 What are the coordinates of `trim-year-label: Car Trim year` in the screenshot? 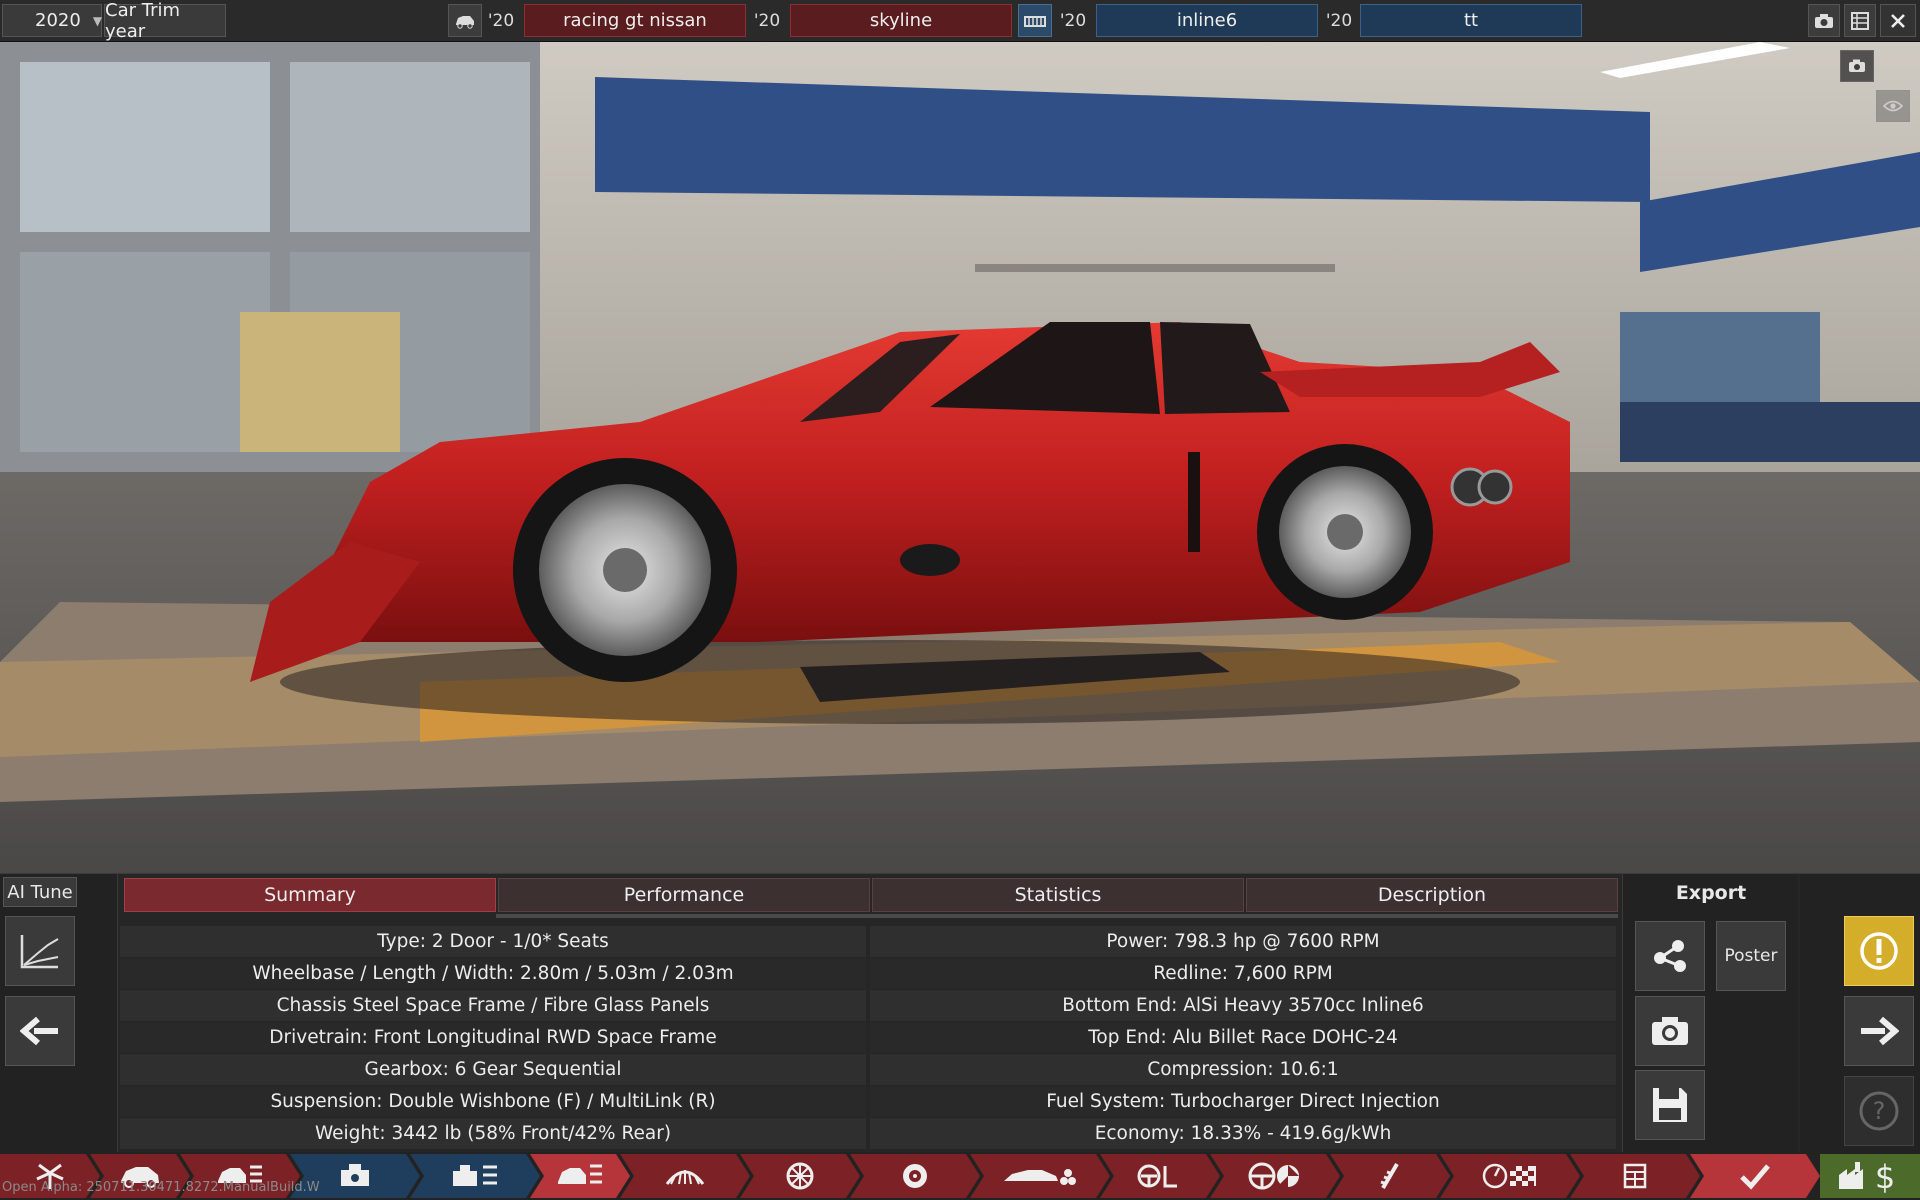 It's located at (165, 21).